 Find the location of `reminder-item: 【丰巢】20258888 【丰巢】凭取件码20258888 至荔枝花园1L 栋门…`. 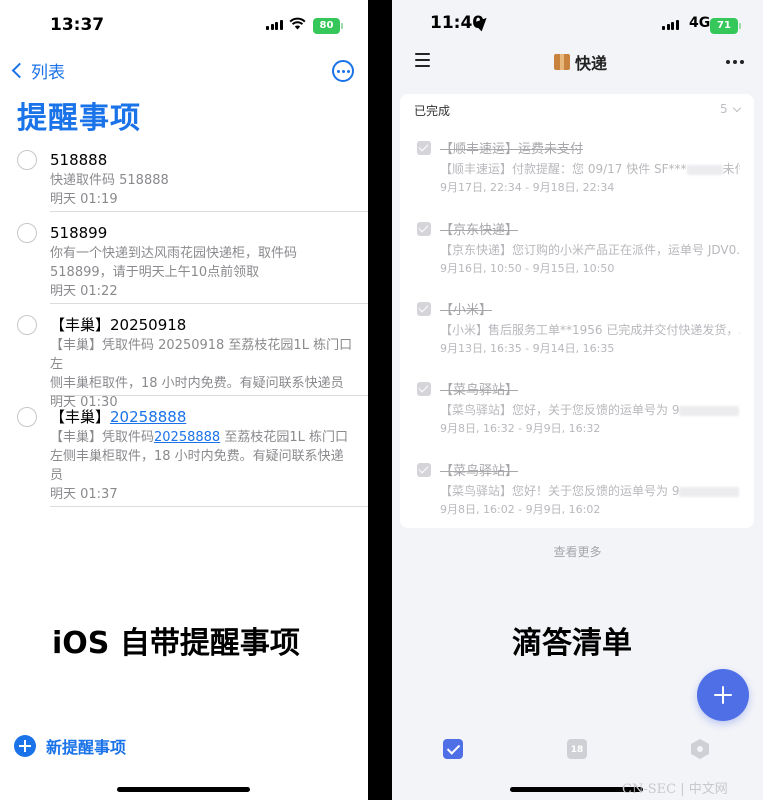

reminder-item: 【丰巢】20258888 【丰巢】凭取件码20258888 至荔枝花园1L 栋门… is located at coordinates (184, 451).